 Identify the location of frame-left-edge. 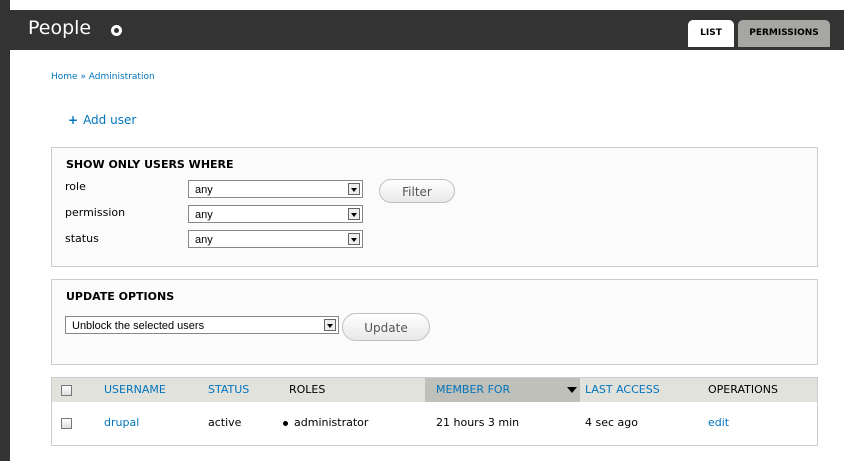
(5, 230).